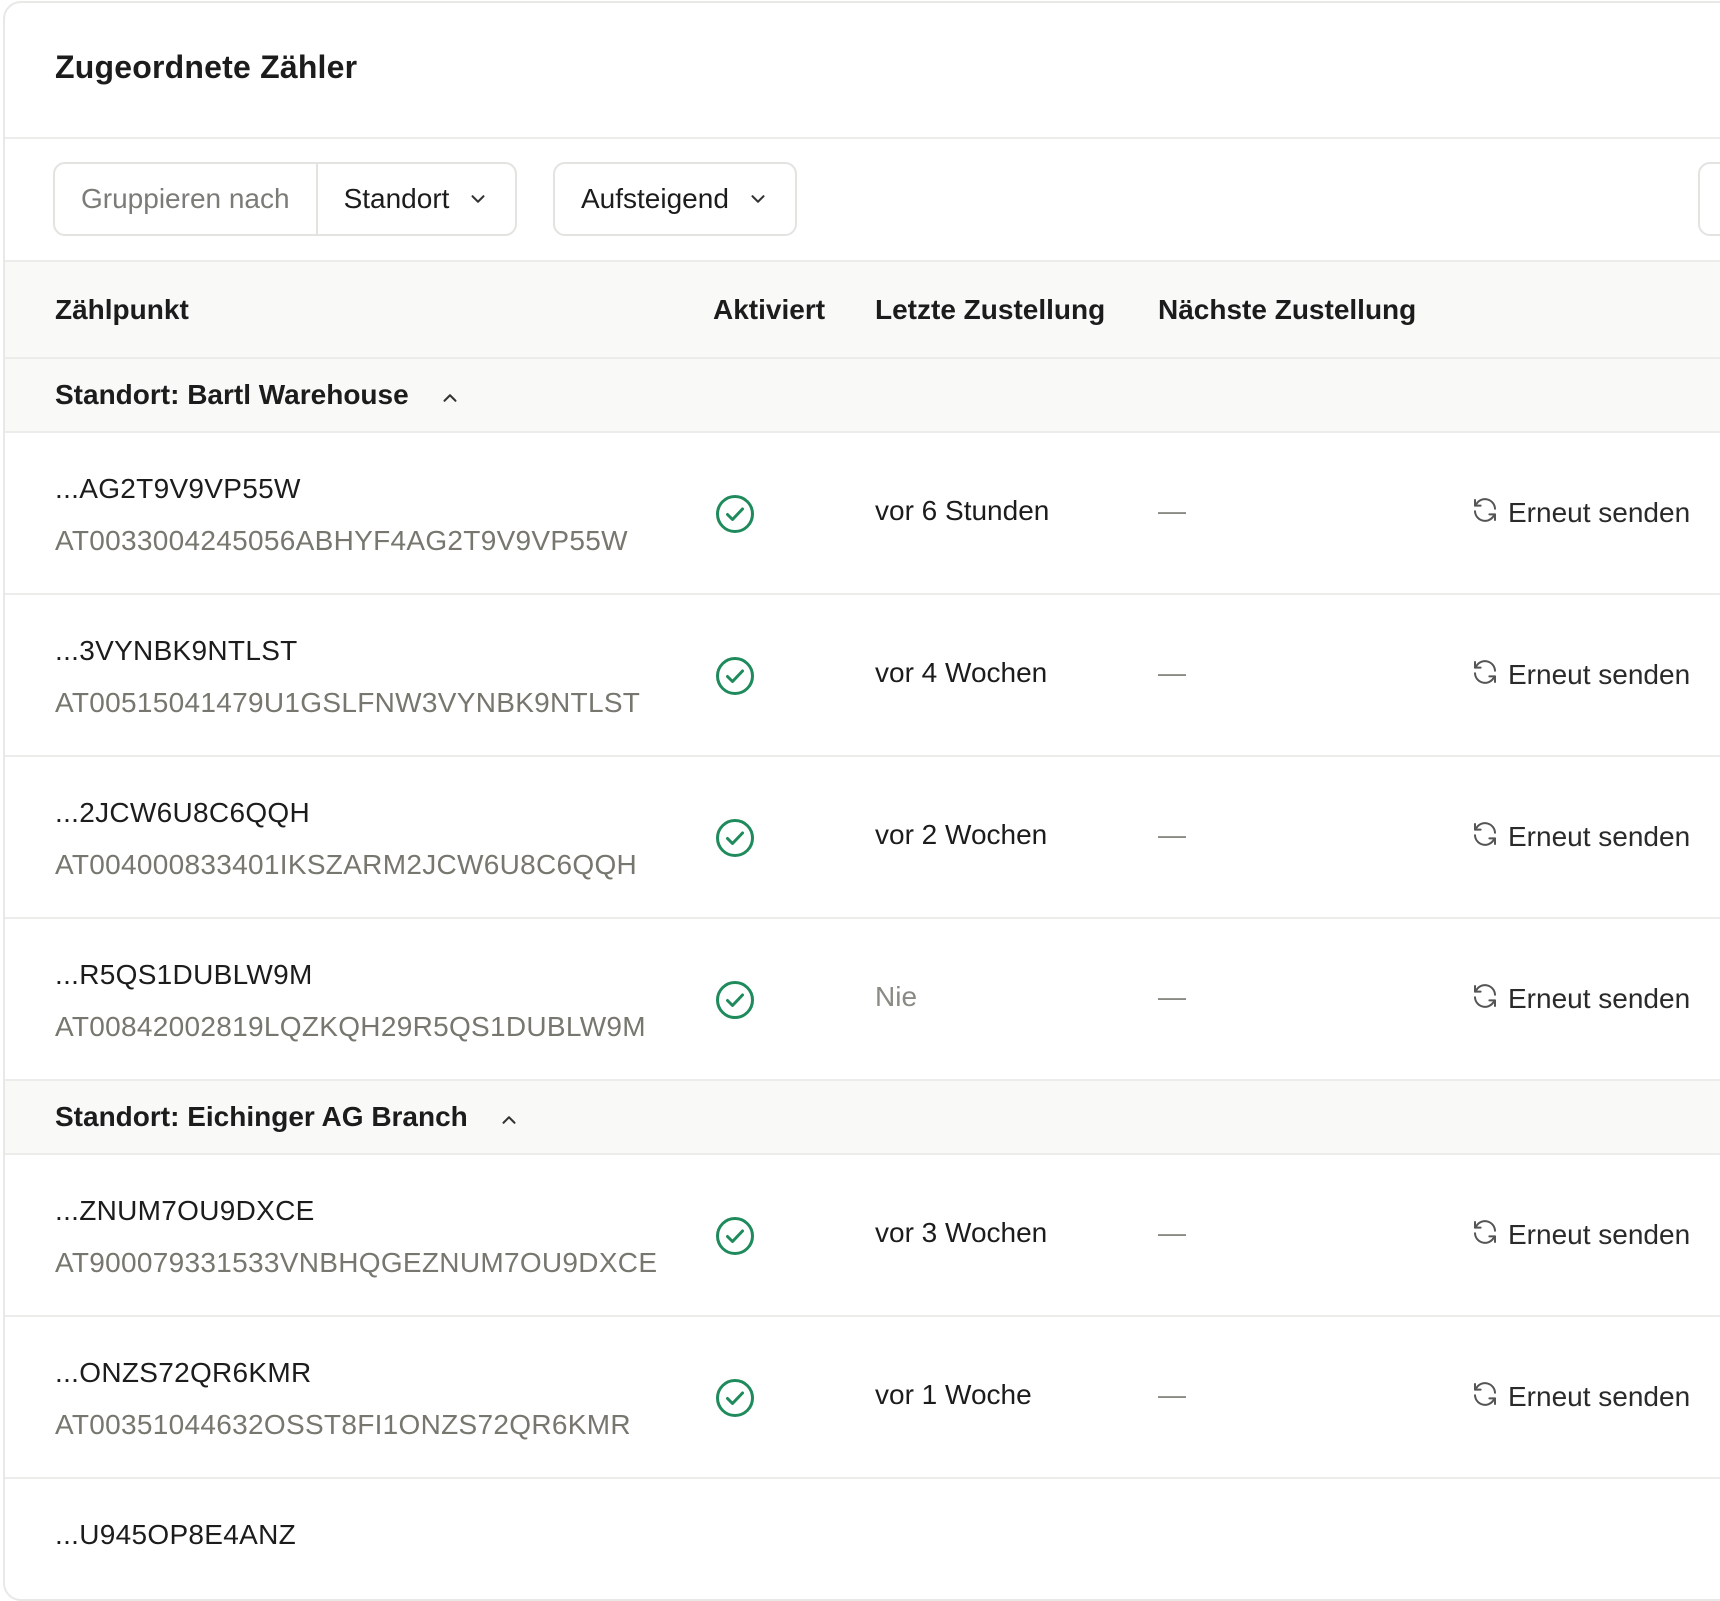  What do you see at coordinates (962, 510) in the screenshot?
I see `last-delivery: vor 6 Stunden` at bounding box center [962, 510].